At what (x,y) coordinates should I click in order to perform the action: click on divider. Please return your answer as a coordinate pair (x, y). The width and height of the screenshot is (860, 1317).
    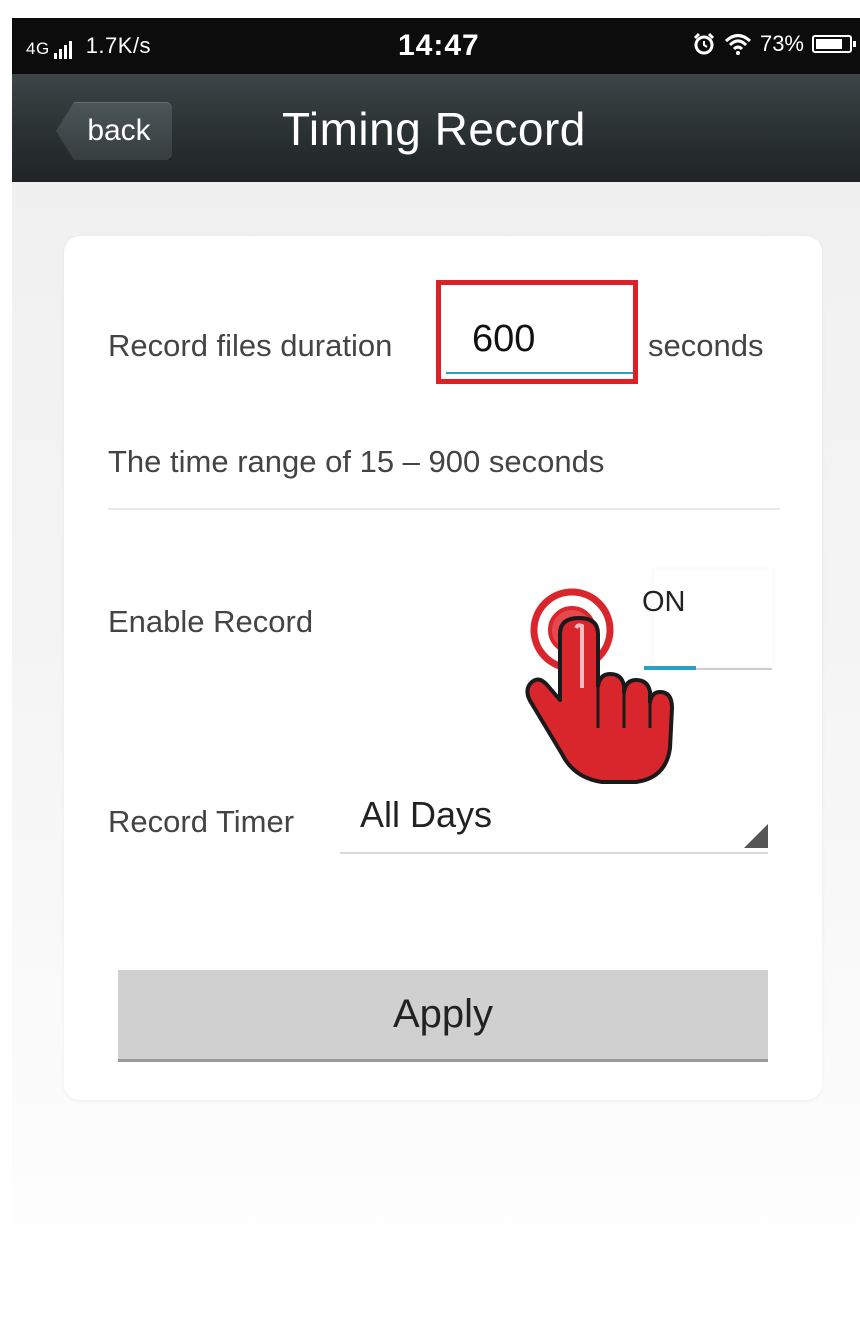
    Looking at the image, I should click on (444, 509).